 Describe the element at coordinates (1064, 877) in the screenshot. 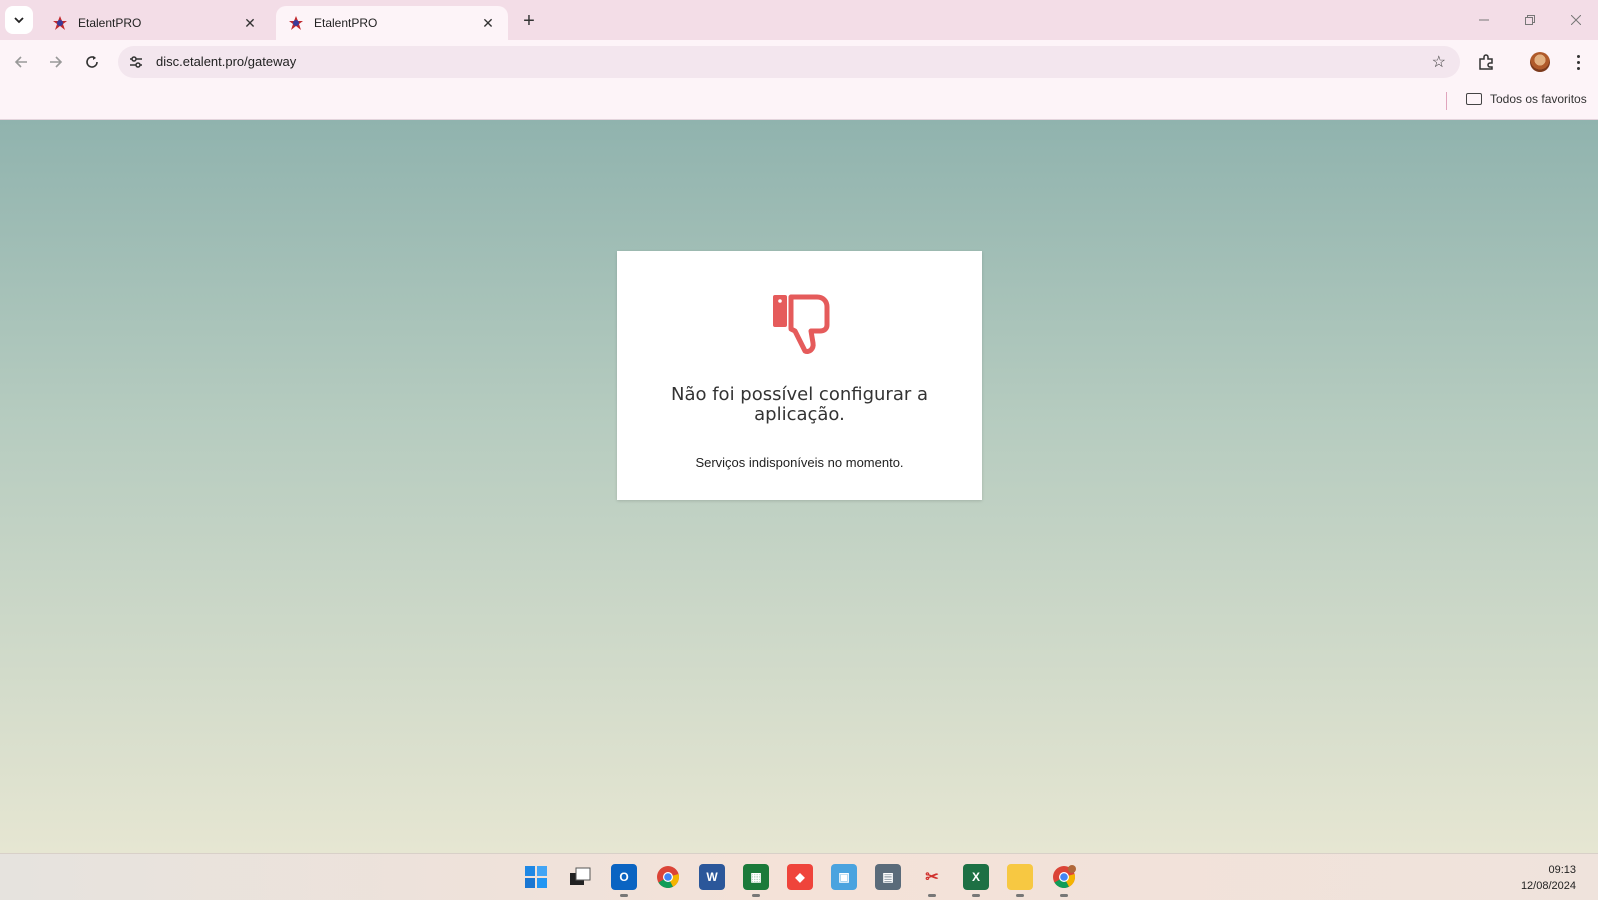

I see `chrome-profile-icon` at that location.